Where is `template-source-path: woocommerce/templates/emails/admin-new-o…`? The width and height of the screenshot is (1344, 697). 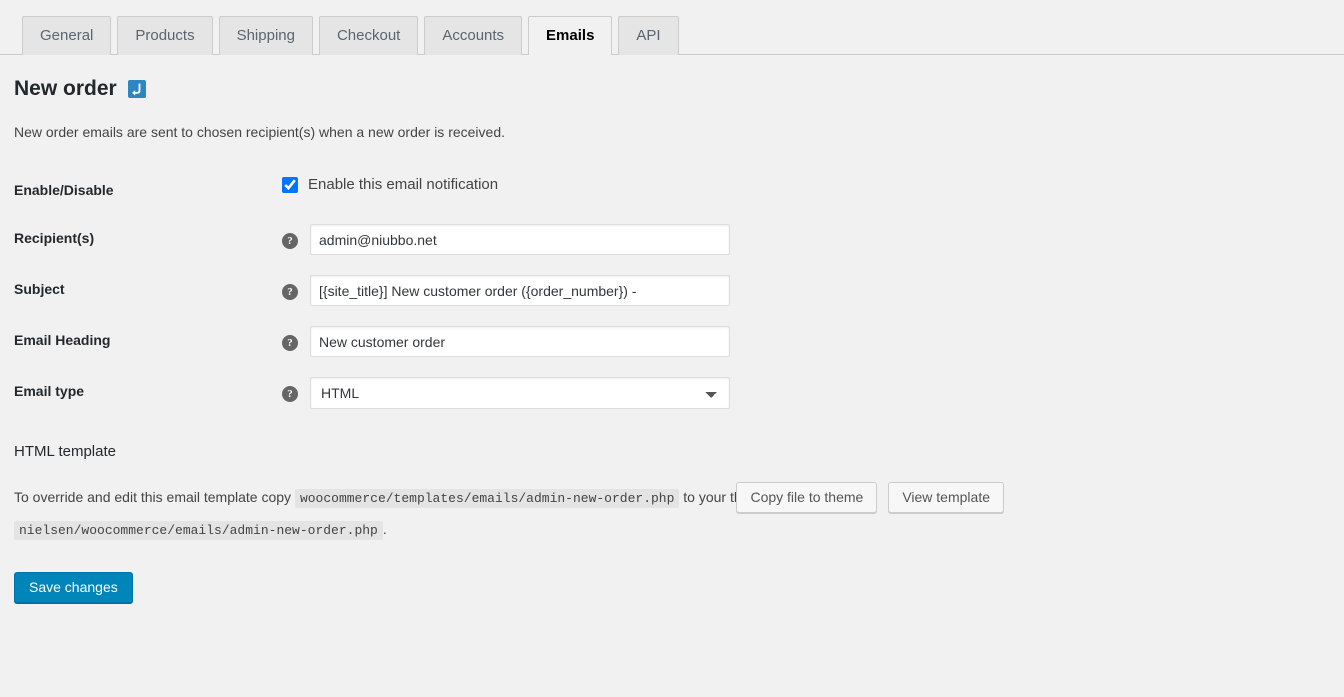
template-source-path: woocommerce/templates/emails/admin-new-o… is located at coordinates (487, 499).